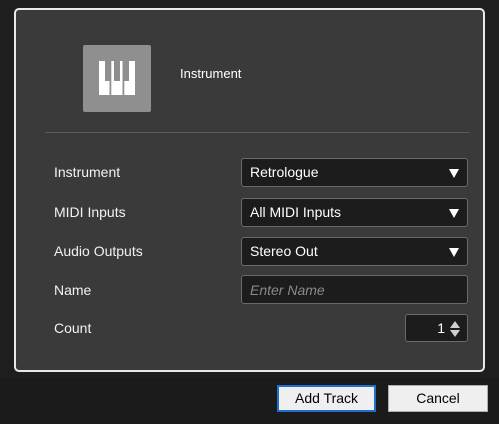 Image resolution: width=499 pixels, height=424 pixels. I want to click on divider, so click(257, 132).